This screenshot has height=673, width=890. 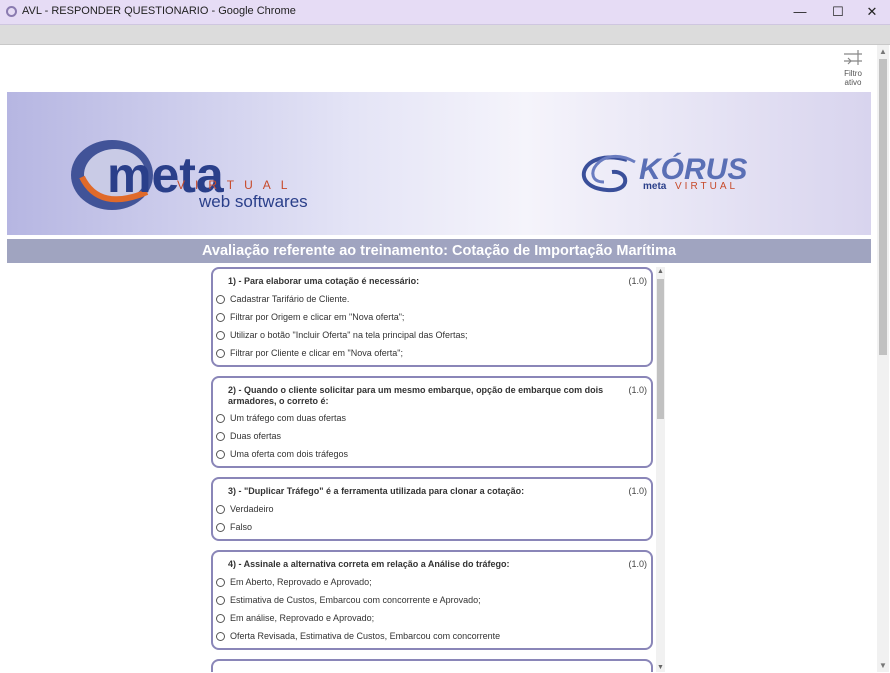 What do you see at coordinates (241, 527) in the screenshot?
I see `option-label: Falso` at bounding box center [241, 527].